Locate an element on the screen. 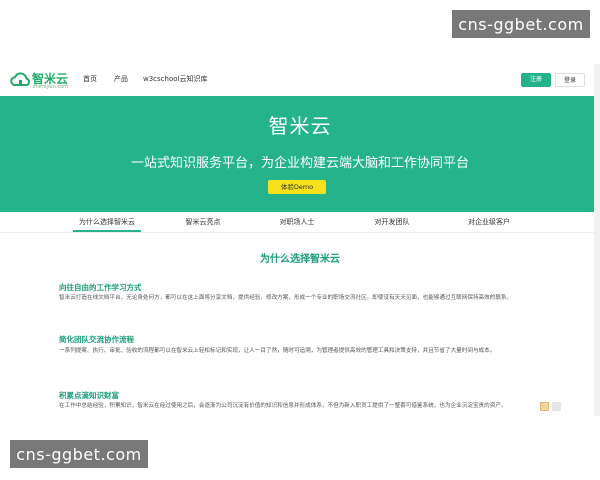 The height and width of the screenshot is (480, 600). nav-link-knowledge-base: w3cschool云知识库 is located at coordinates (175, 79).